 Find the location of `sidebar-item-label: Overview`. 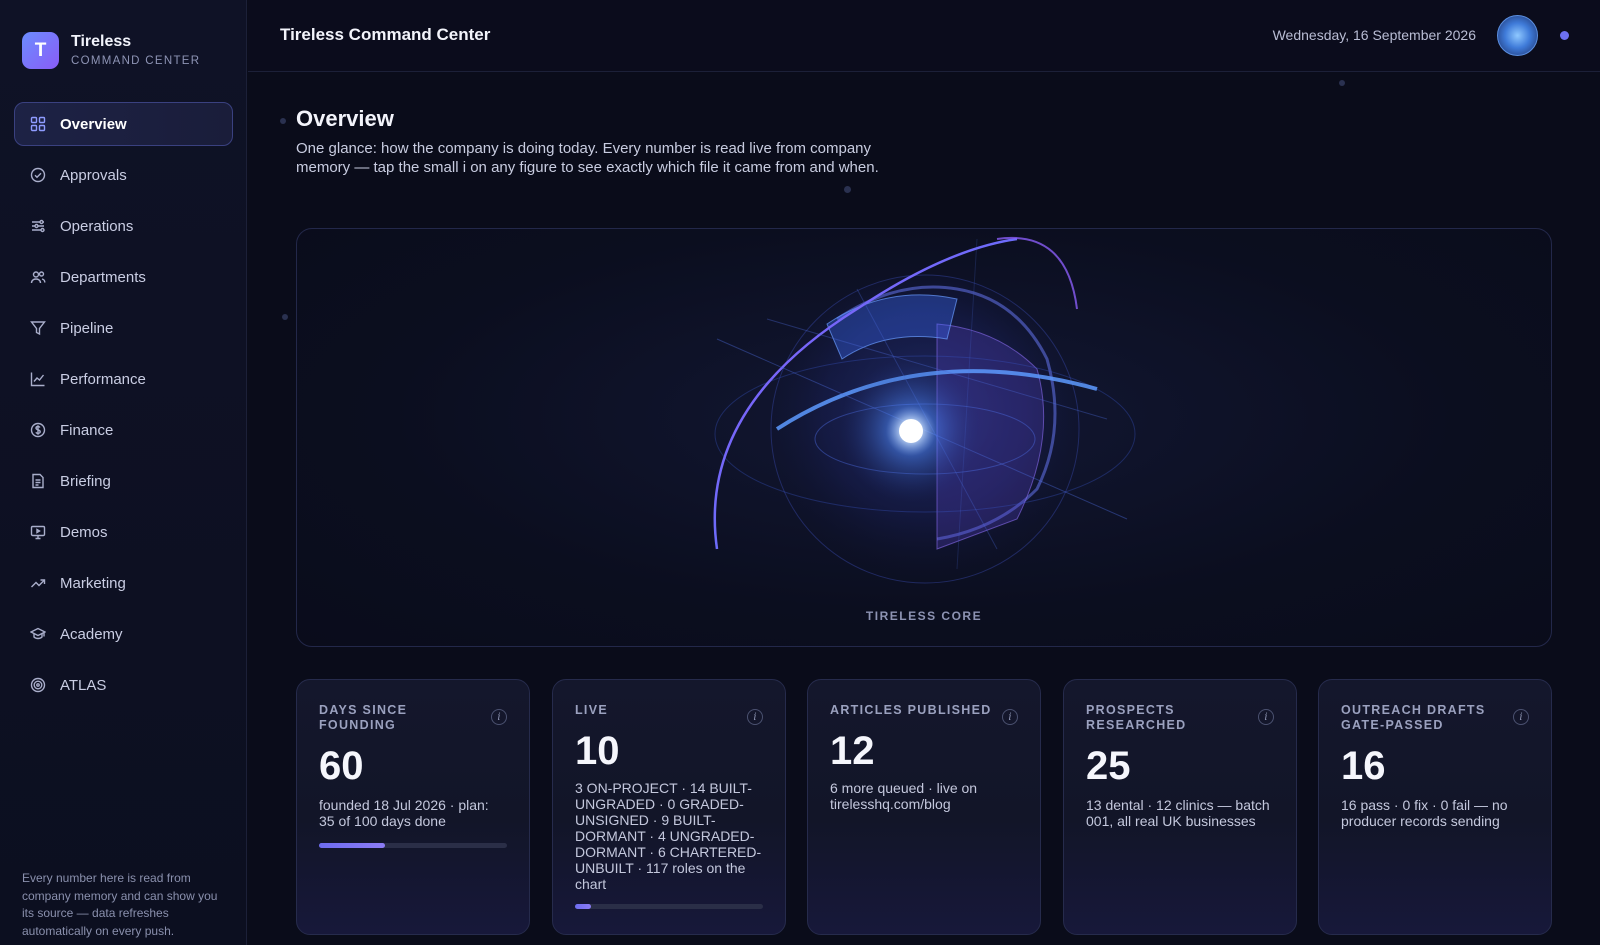

sidebar-item-label: Overview is located at coordinates (93, 124).